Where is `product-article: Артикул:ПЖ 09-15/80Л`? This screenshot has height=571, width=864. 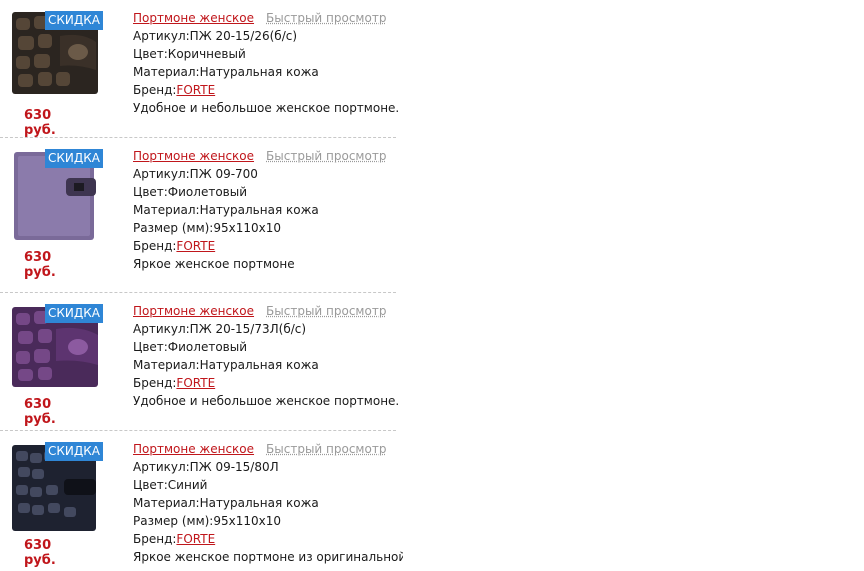 product-article: Артикул:ПЖ 09-15/80Л is located at coordinates (206, 467).